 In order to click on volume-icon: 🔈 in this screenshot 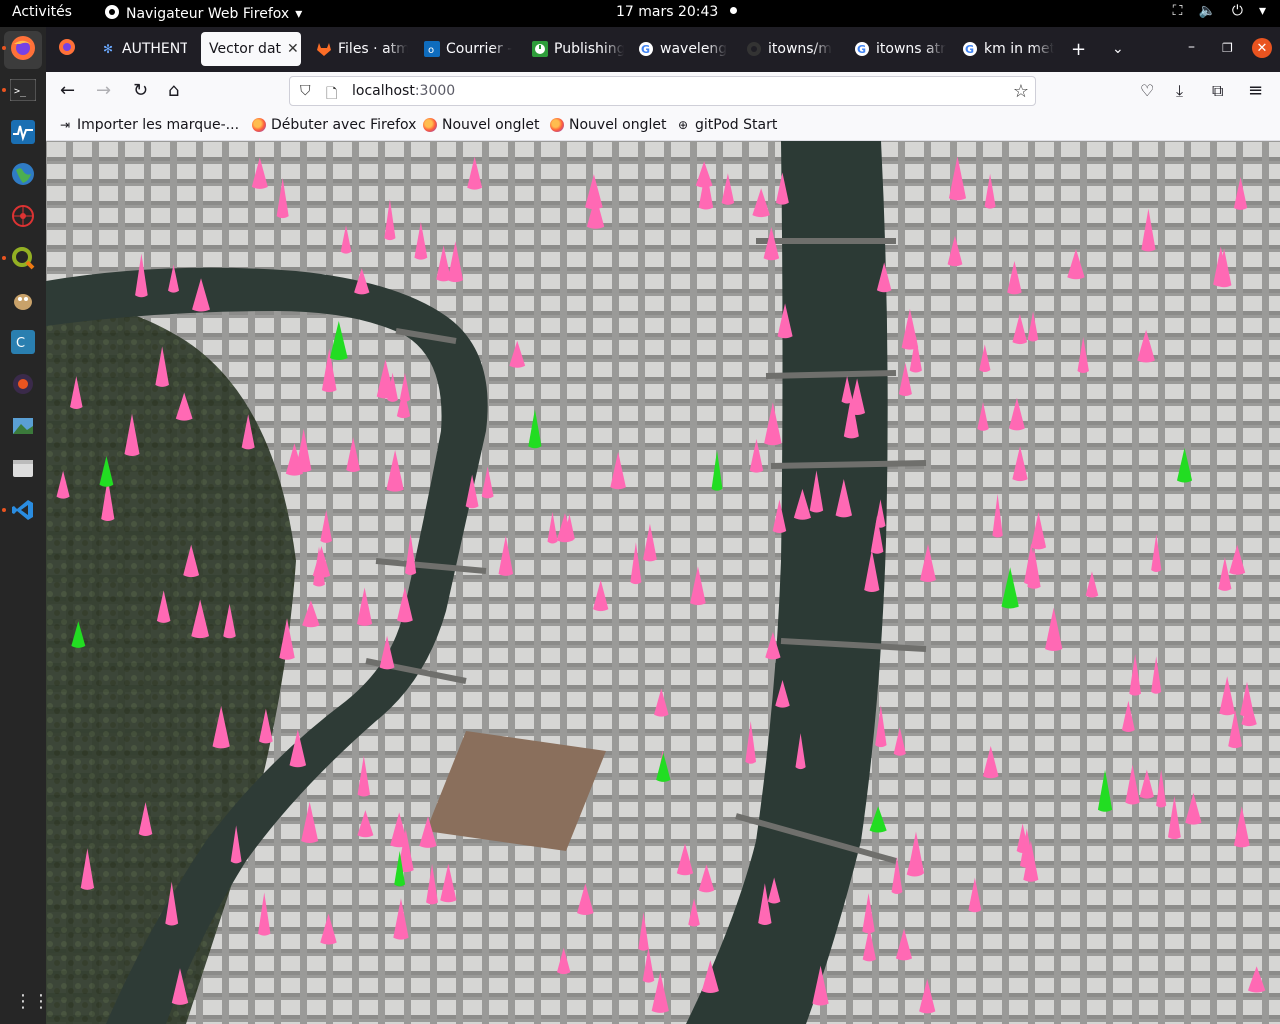, I will do `click(1207, 11)`.